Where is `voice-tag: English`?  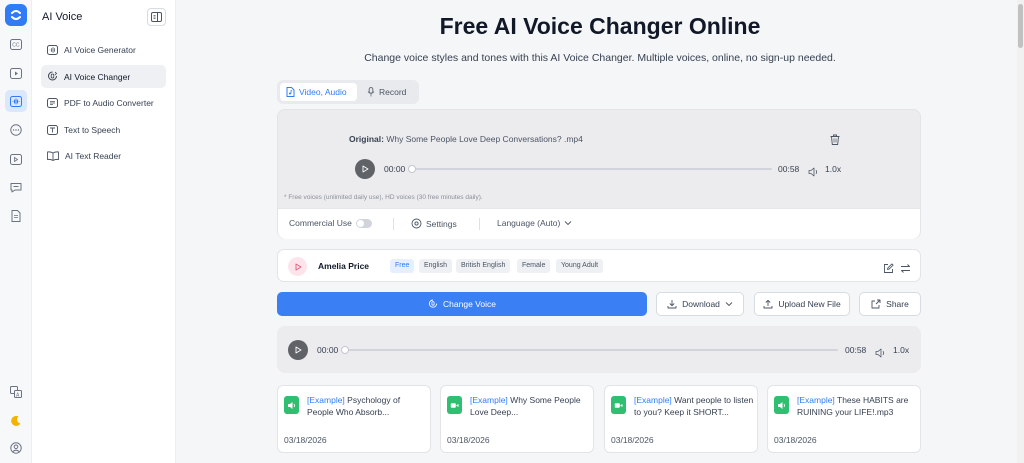 voice-tag: English is located at coordinates (435, 266).